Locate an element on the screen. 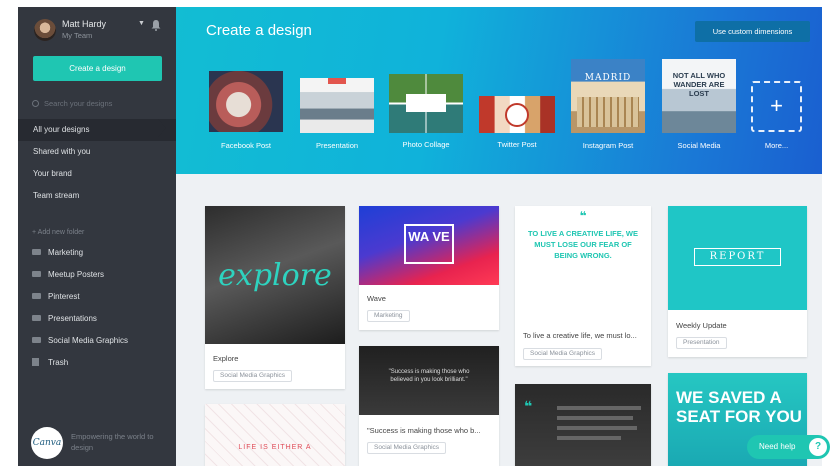  need-help-button: Need help ? is located at coordinates (788, 447).